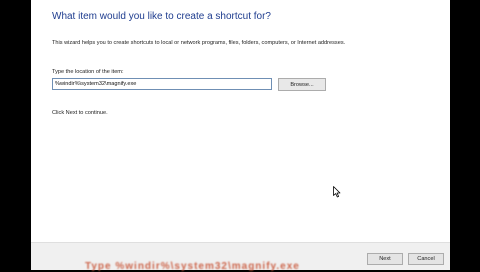 The image size is (480, 272). What do you see at coordinates (192, 266) in the screenshot?
I see `watermark: Type %windir%\system32\magnify.exe` at bounding box center [192, 266].